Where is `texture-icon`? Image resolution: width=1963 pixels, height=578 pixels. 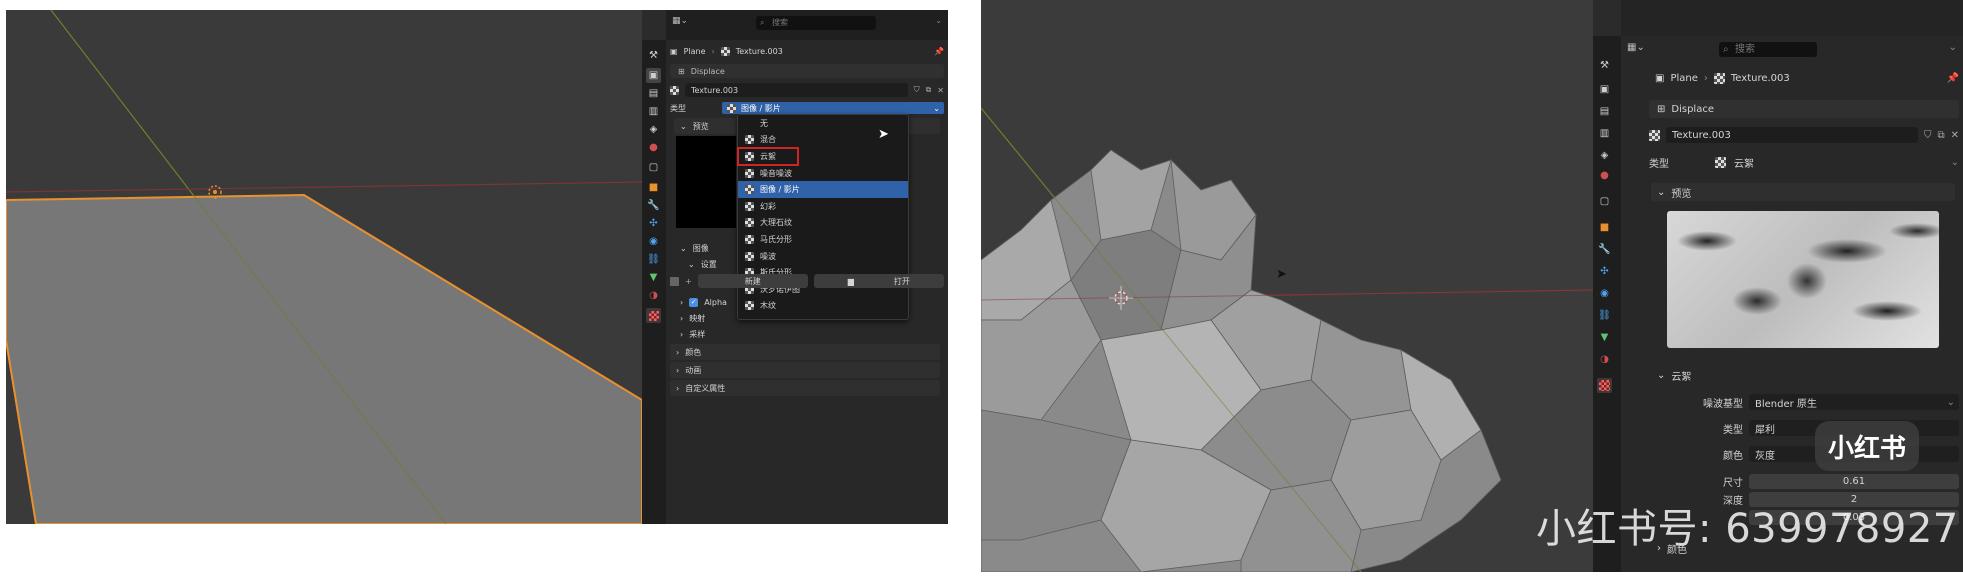
texture-icon is located at coordinates (749, 223).